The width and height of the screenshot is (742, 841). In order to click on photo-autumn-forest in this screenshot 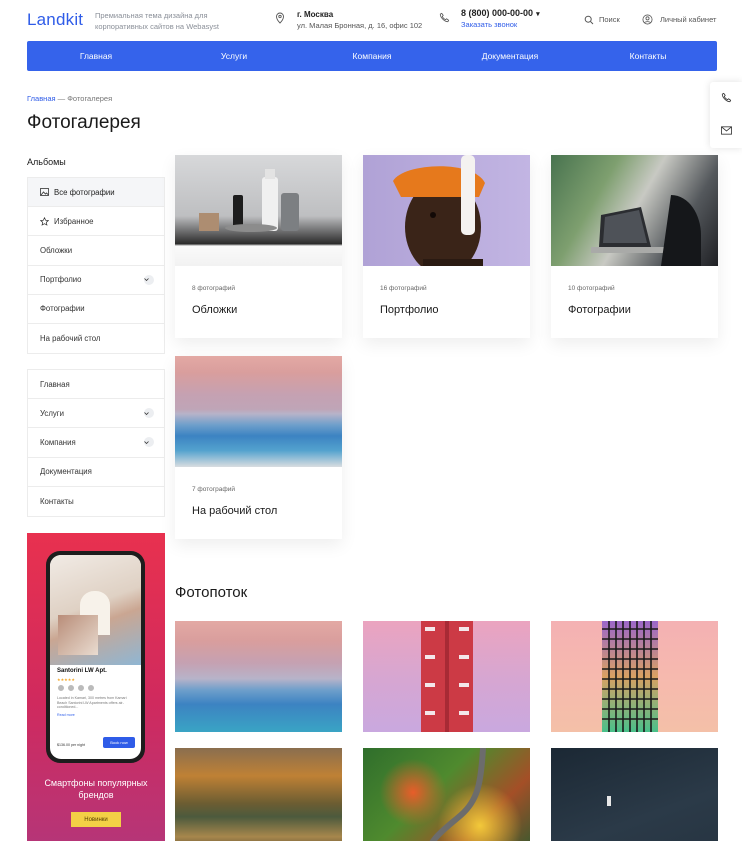, I will do `click(258, 794)`.